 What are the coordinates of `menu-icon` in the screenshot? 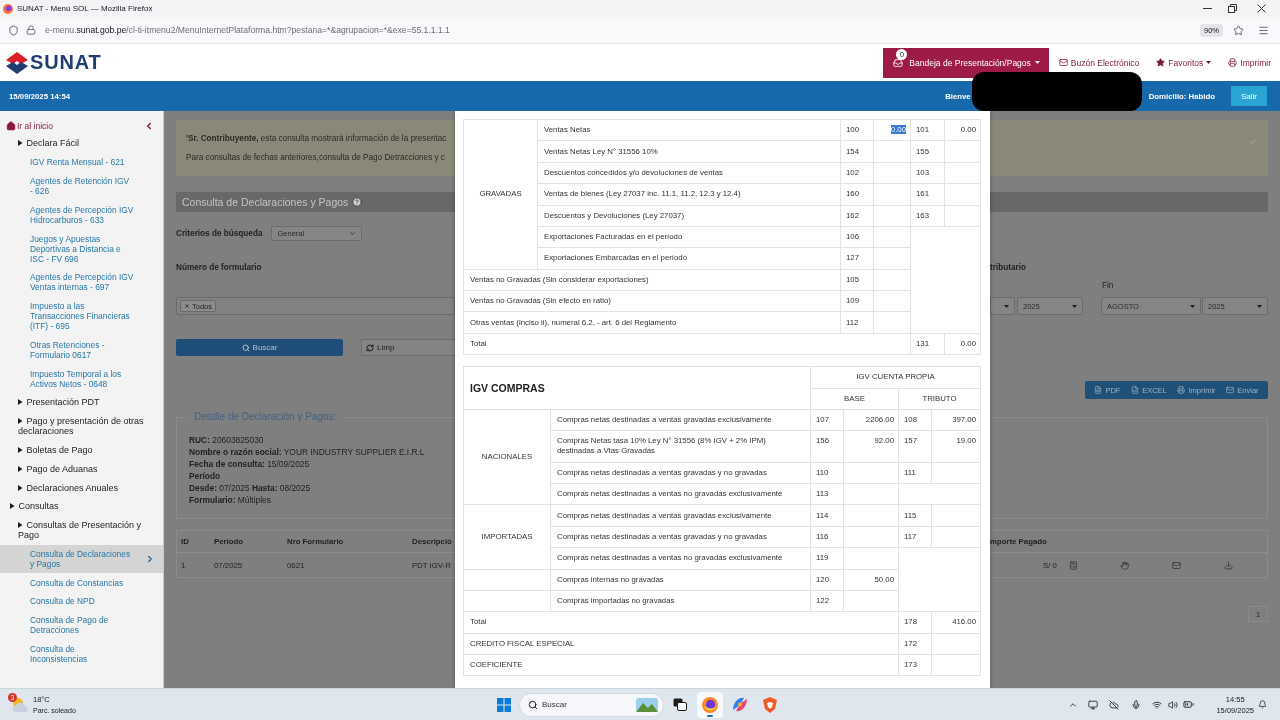 It's located at (1263, 30).